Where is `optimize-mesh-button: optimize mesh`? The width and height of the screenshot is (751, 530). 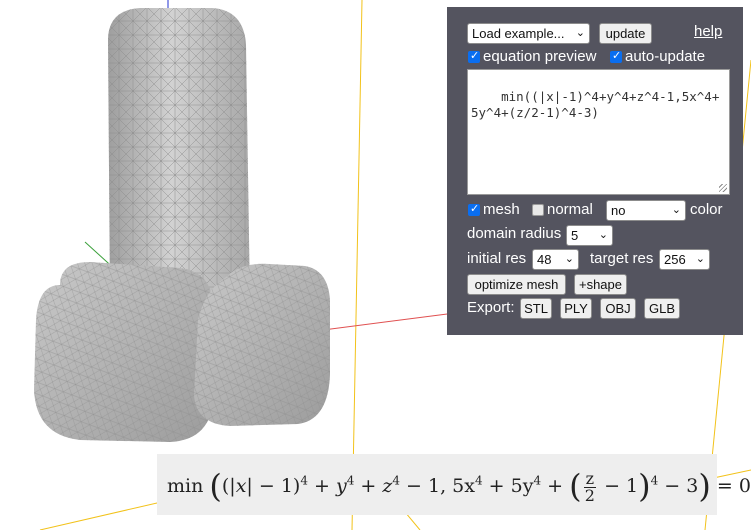
optimize-mesh-button: optimize mesh is located at coordinates (516, 284).